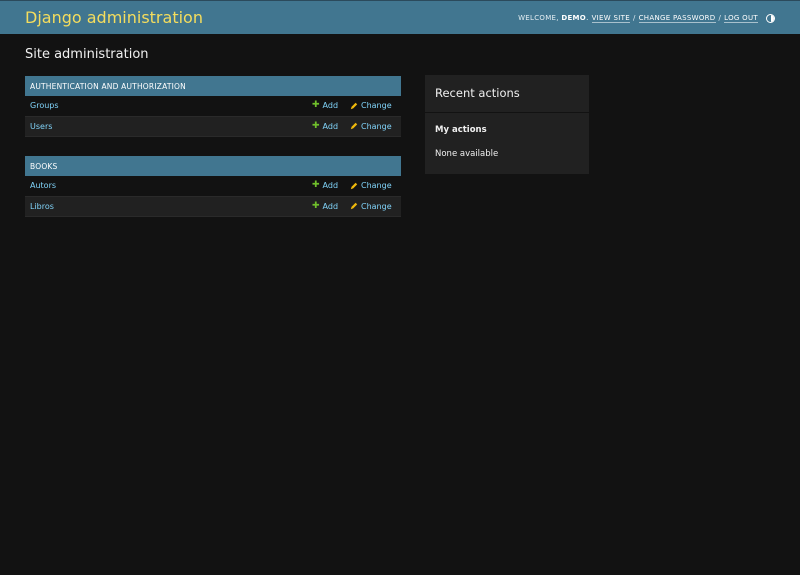 The image size is (800, 575). What do you see at coordinates (677, 18) in the screenshot?
I see `change-password-link: Change password` at bounding box center [677, 18].